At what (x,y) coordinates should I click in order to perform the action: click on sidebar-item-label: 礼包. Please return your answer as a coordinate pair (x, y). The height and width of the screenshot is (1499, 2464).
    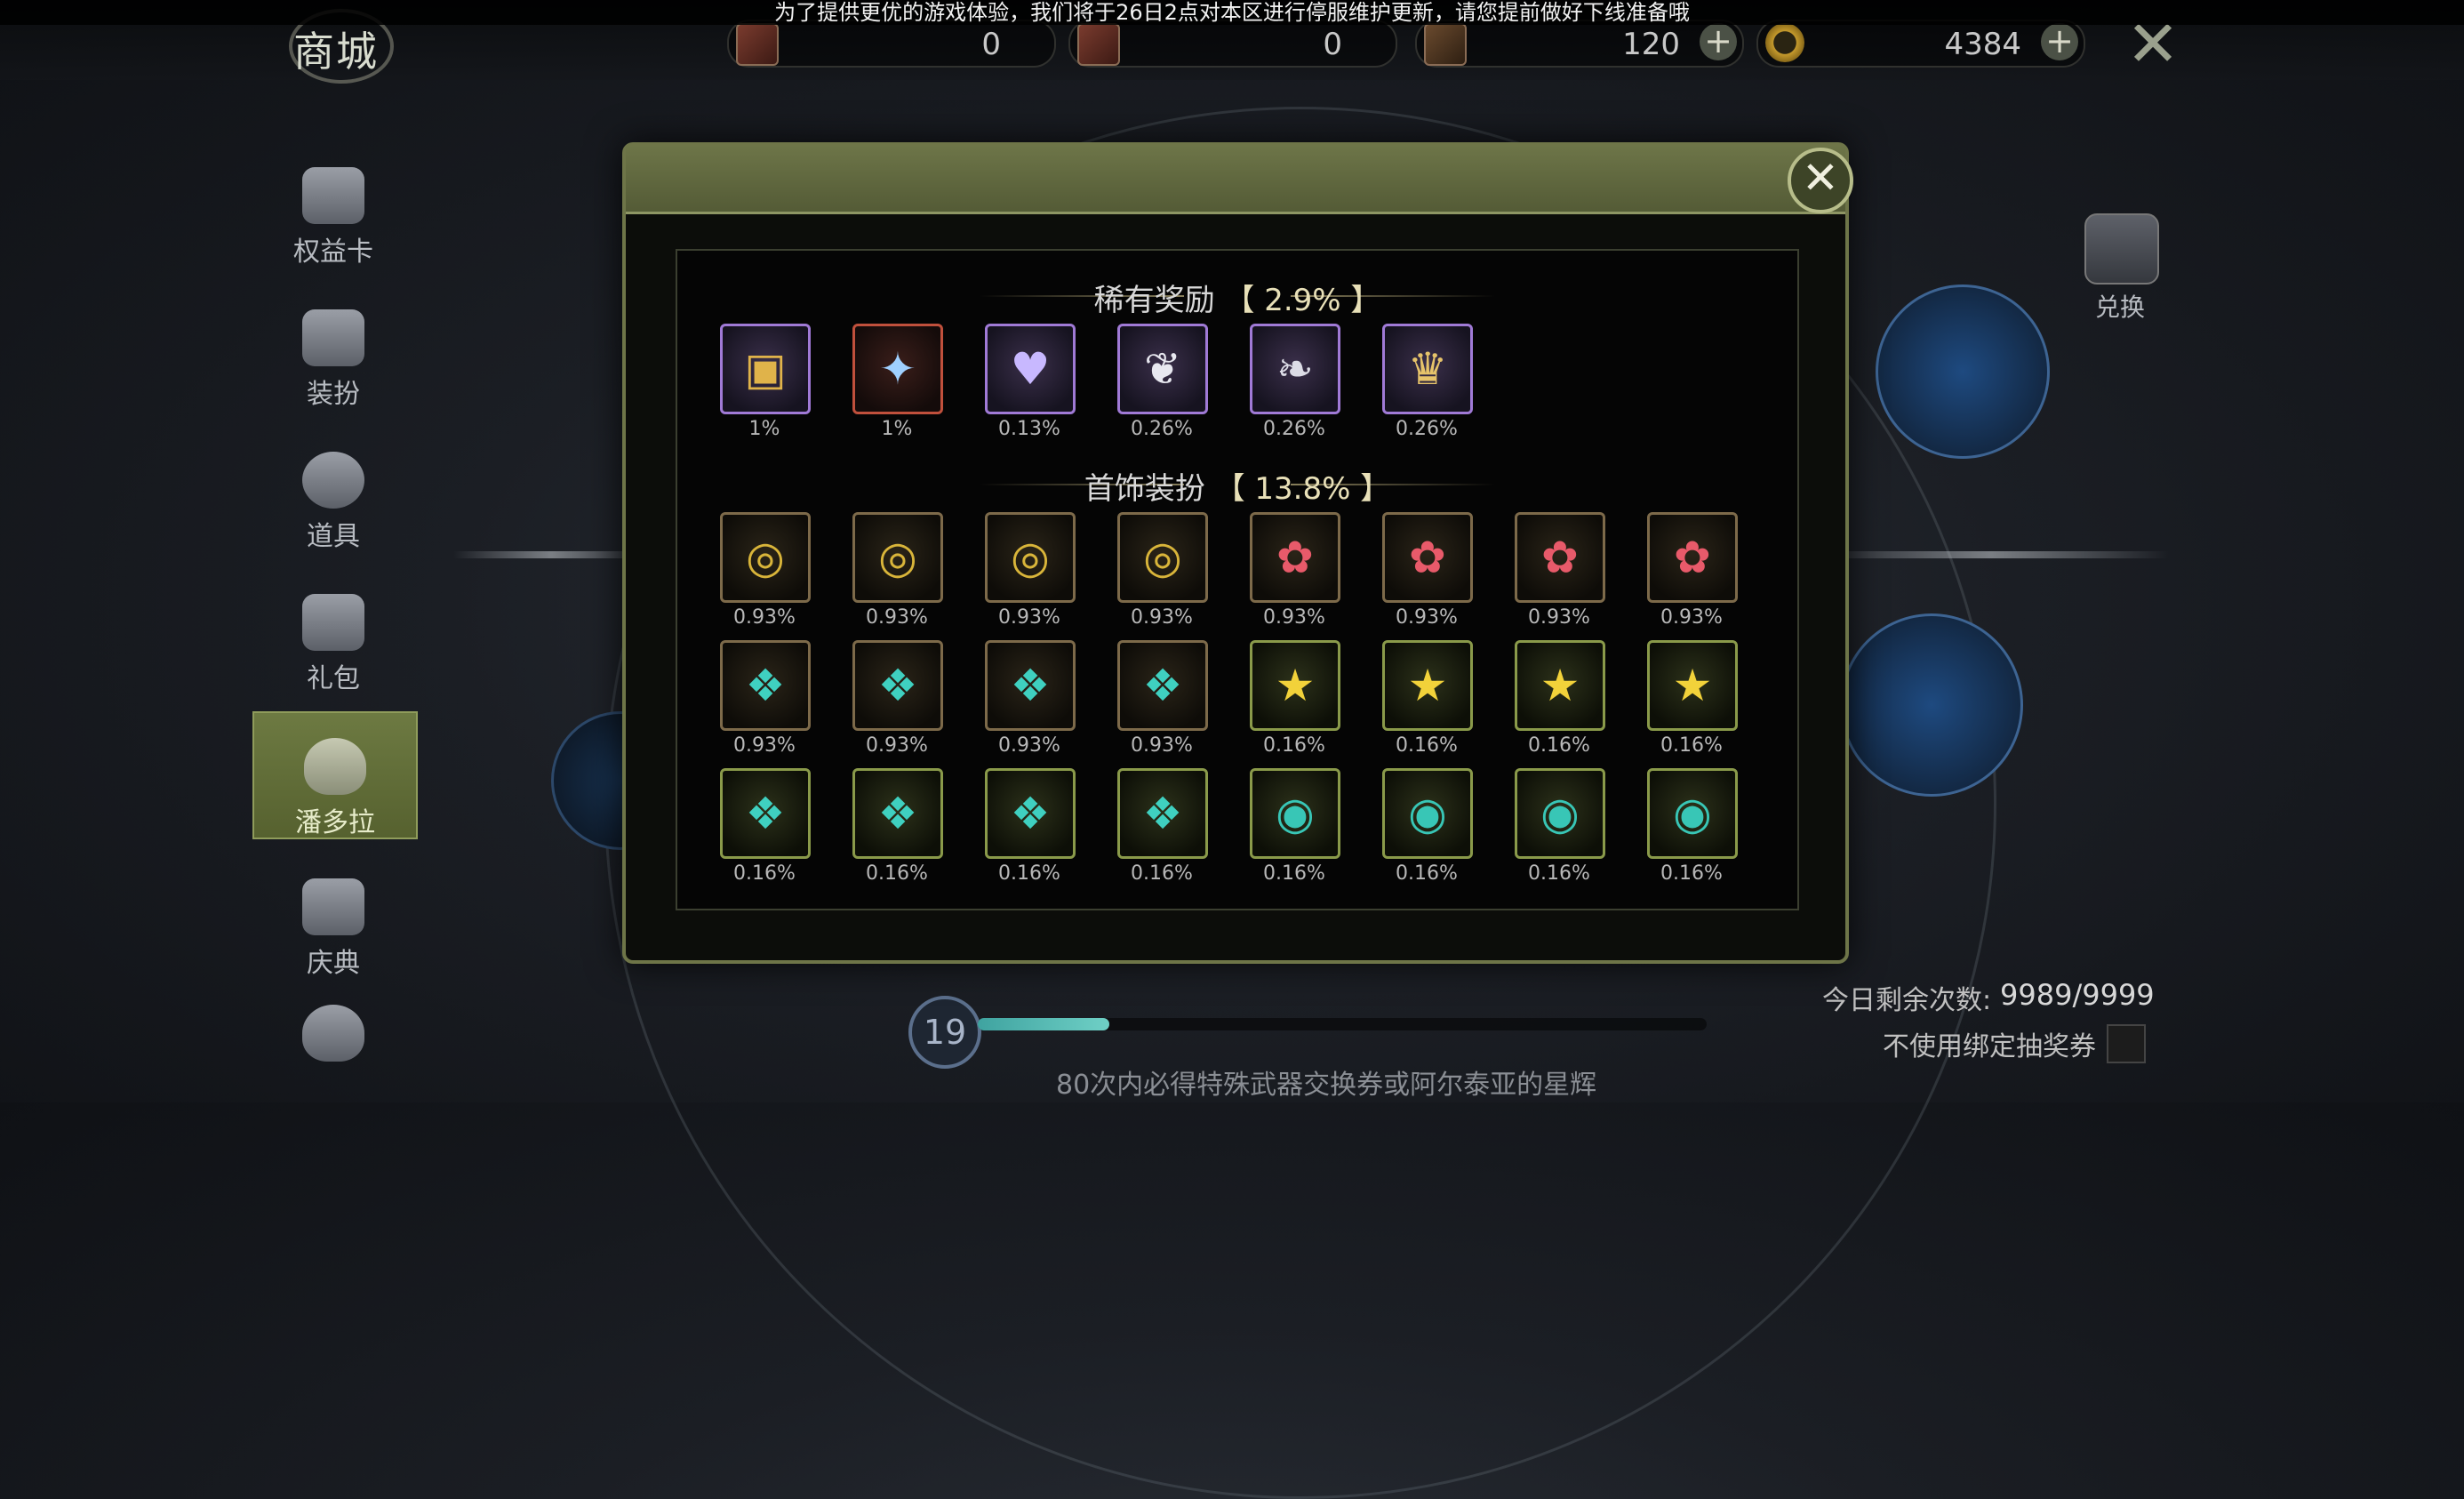
    Looking at the image, I should click on (333, 678).